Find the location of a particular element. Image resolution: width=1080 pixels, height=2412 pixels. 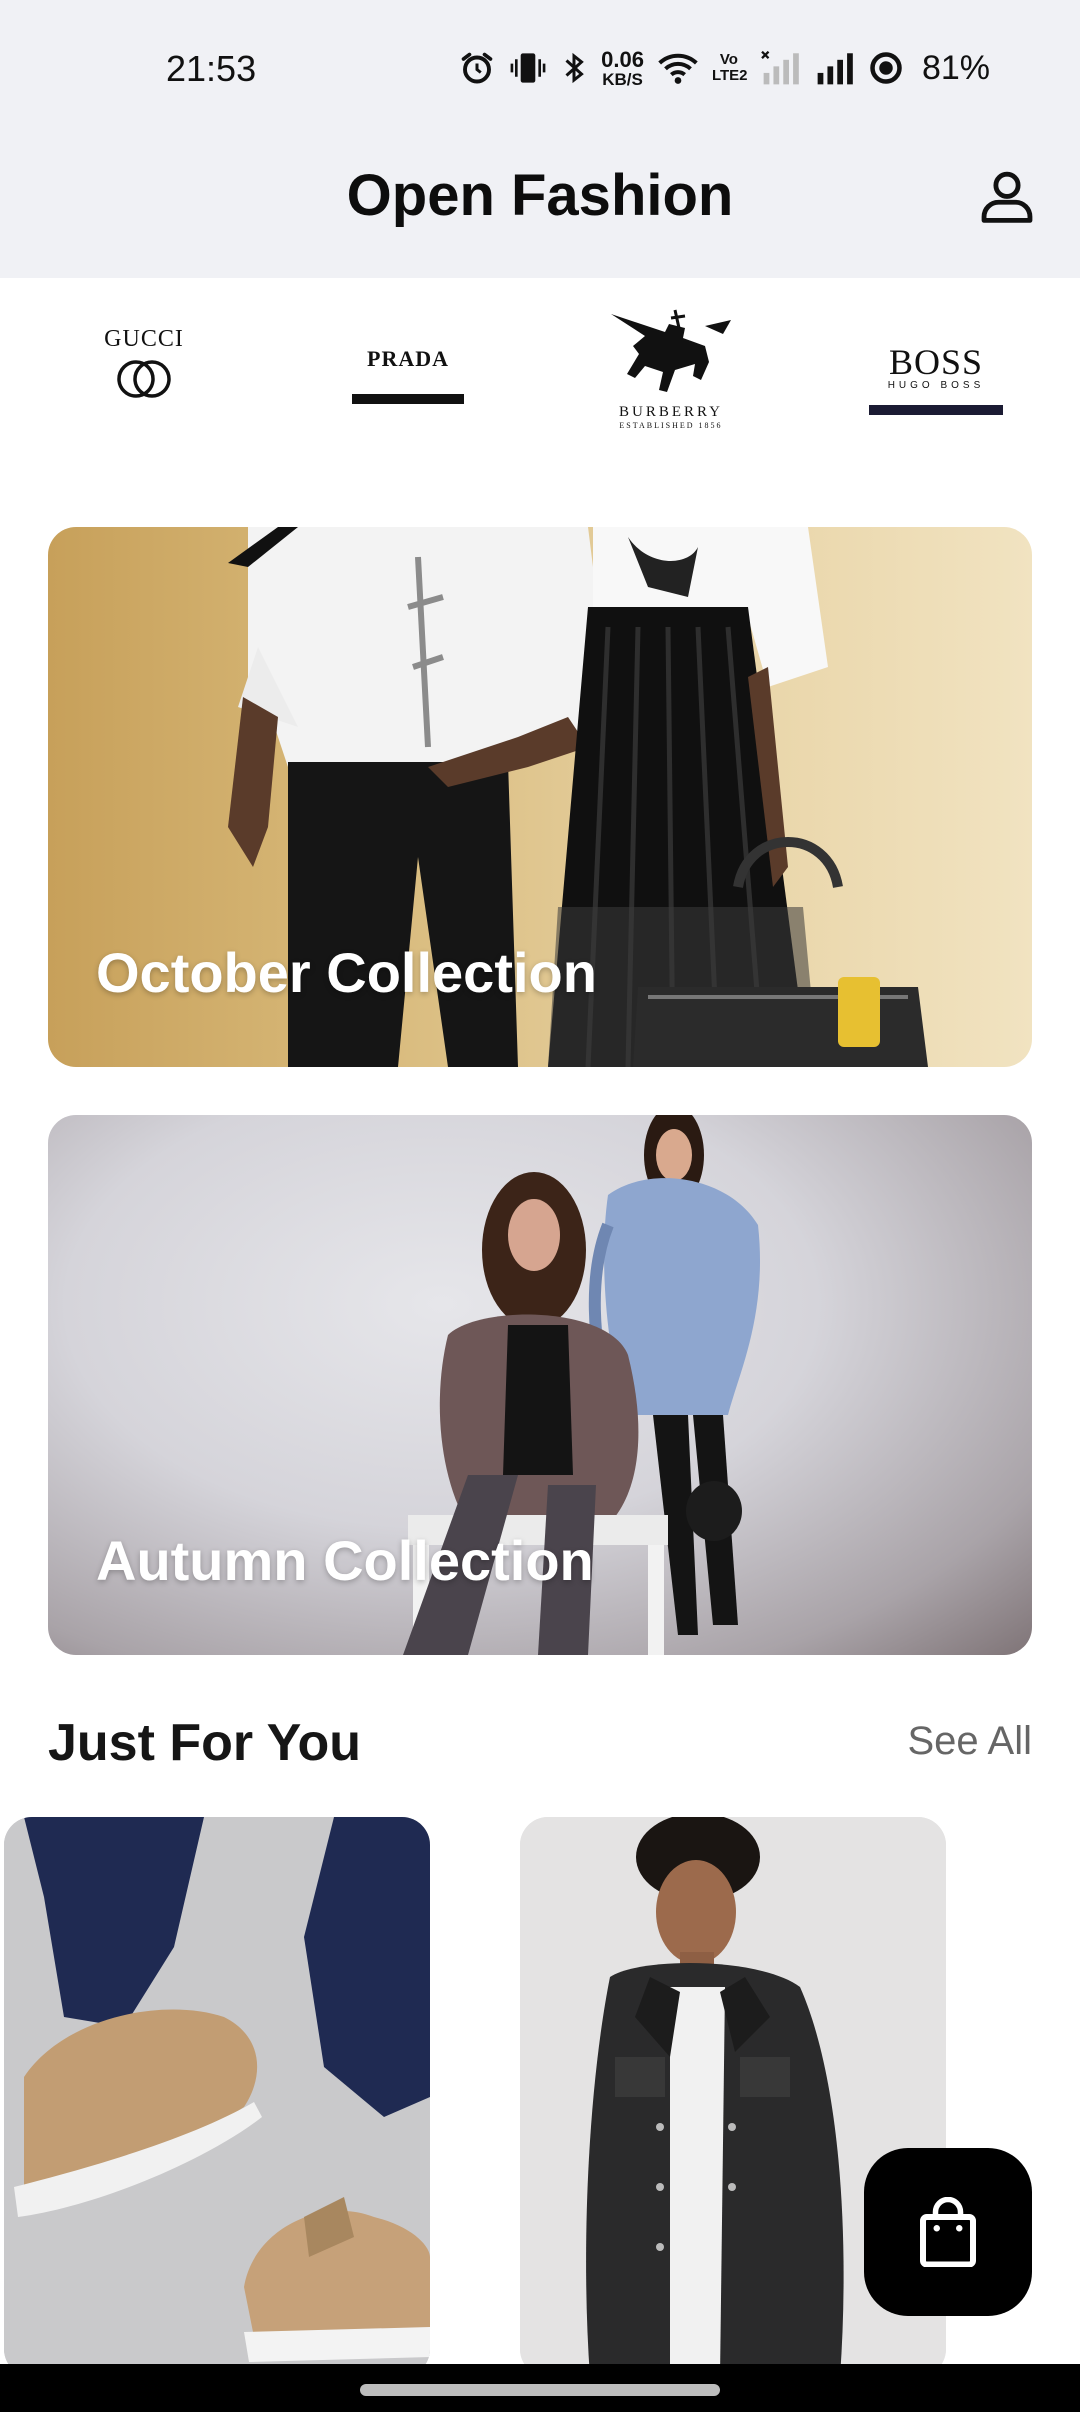

vibrate-icon is located at coordinates (528, 68).